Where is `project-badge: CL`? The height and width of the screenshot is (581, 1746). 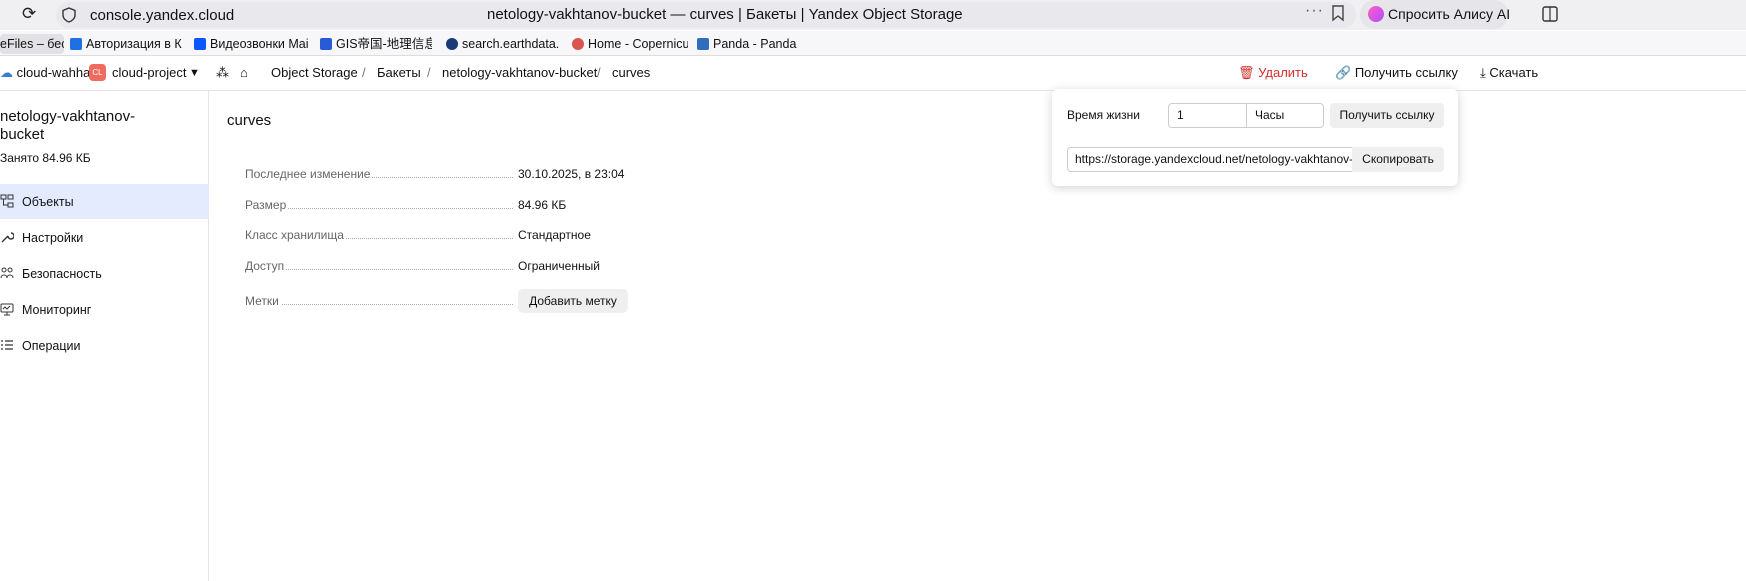
project-badge: CL is located at coordinates (97, 72).